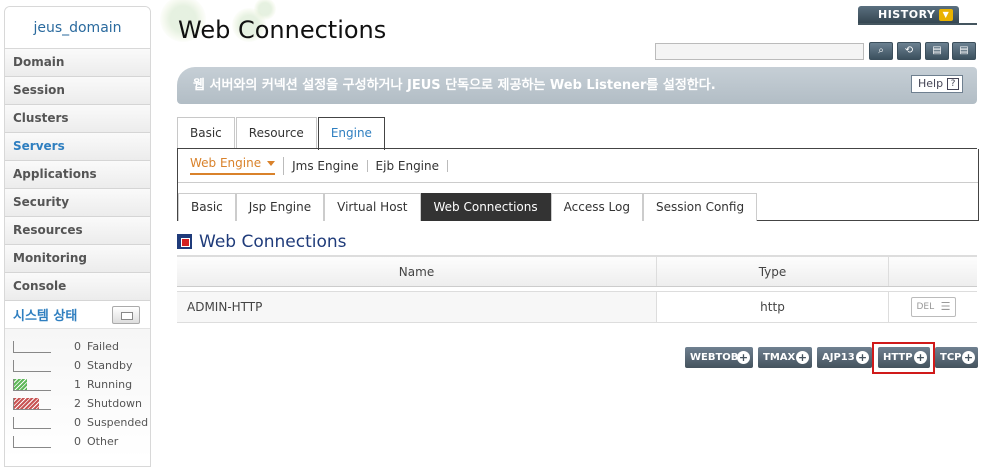  I want to click on tab-session-config: Session Config, so click(700, 207).